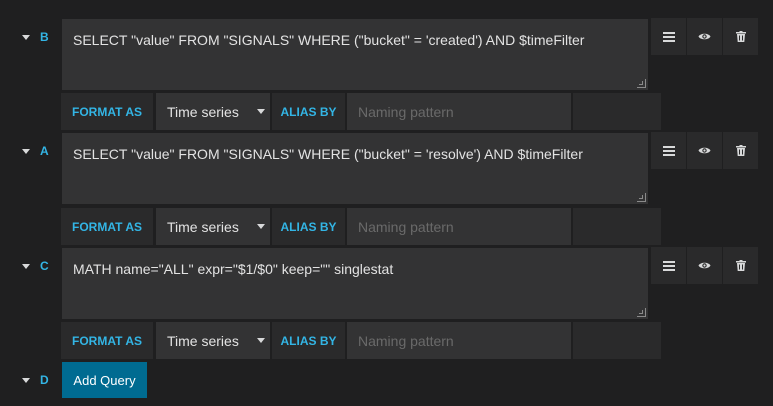  I want to click on add-query-button: Add Query, so click(104, 380).